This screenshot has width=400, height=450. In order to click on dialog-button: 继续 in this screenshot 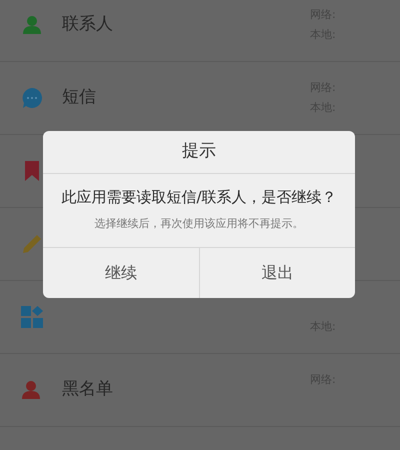, I will do `click(120, 273)`.